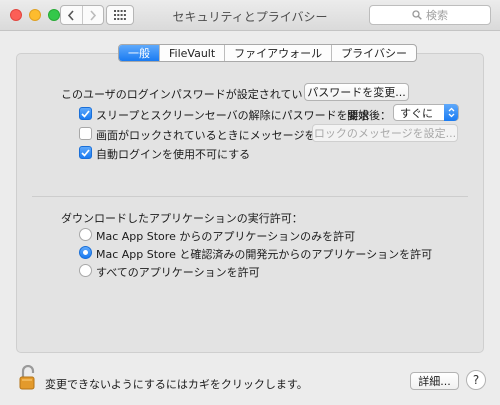  What do you see at coordinates (85, 252) in the screenshot?
I see `radio-app-store-and-identified` at bounding box center [85, 252].